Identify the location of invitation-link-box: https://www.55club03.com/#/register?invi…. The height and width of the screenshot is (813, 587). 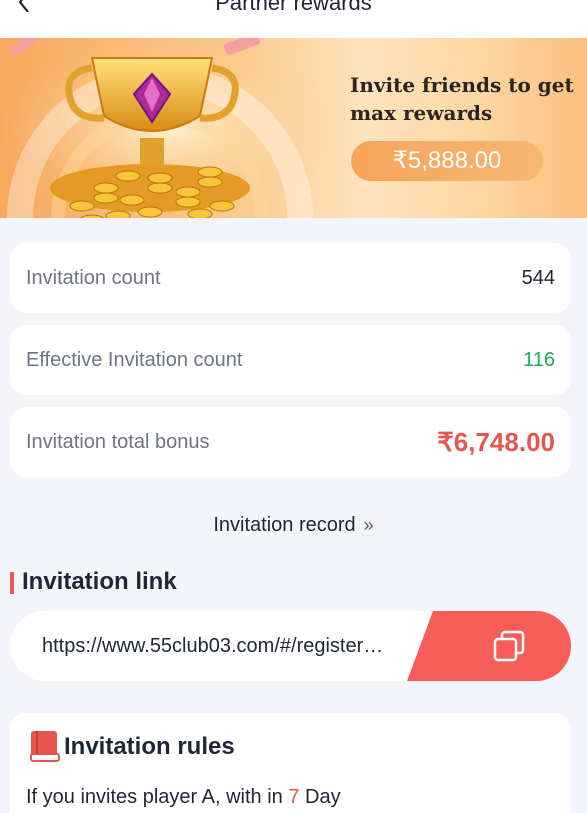
(290, 646).